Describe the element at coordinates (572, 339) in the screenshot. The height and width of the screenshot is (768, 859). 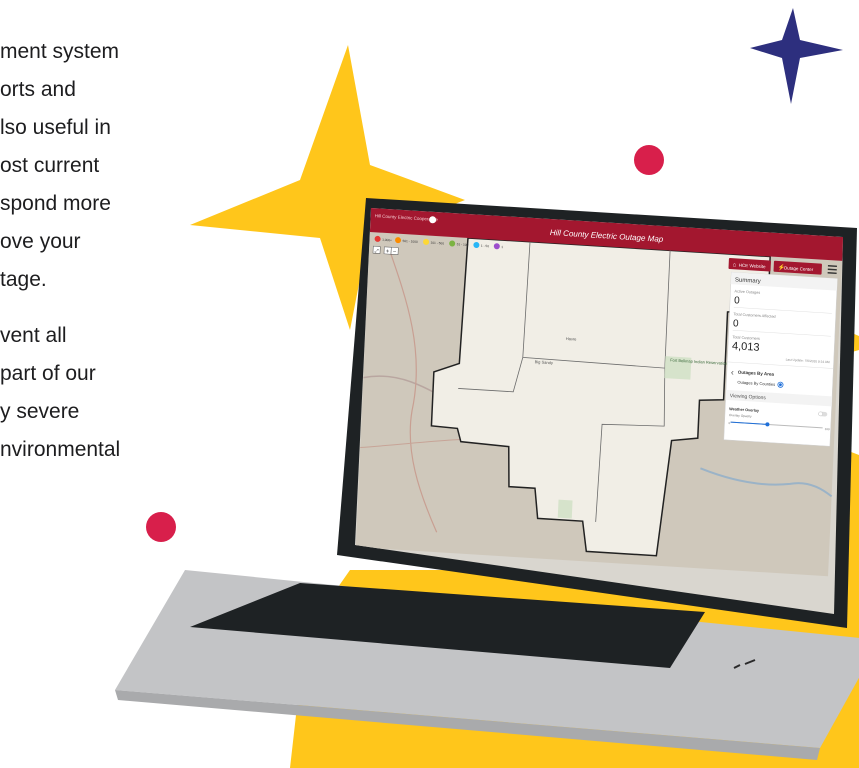
I see `map-place-label: Havre` at that location.